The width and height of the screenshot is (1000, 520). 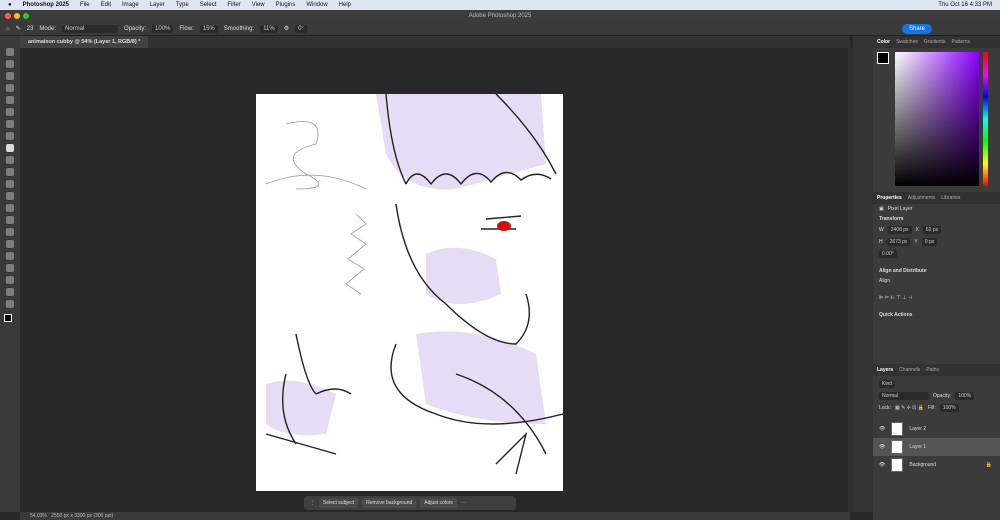 What do you see at coordinates (233, 5) in the screenshot?
I see `menu-filter: Filter` at bounding box center [233, 5].